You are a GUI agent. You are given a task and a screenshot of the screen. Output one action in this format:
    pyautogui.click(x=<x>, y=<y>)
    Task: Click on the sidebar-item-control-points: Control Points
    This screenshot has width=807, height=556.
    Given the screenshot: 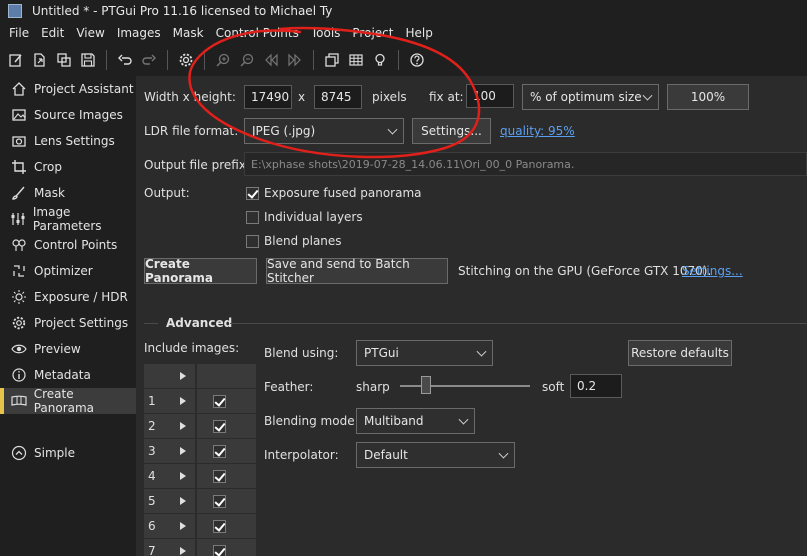 What is the action you would take?
    pyautogui.click(x=68, y=245)
    